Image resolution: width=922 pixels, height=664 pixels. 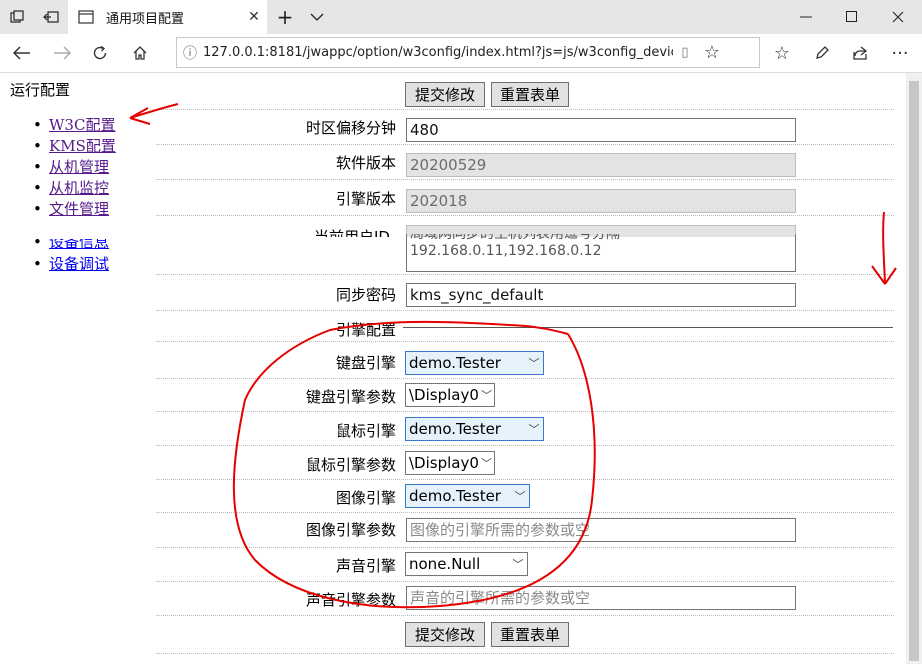 What do you see at coordinates (648, 327) in the screenshot?
I see `section-divider` at bounding box center [648, 327].